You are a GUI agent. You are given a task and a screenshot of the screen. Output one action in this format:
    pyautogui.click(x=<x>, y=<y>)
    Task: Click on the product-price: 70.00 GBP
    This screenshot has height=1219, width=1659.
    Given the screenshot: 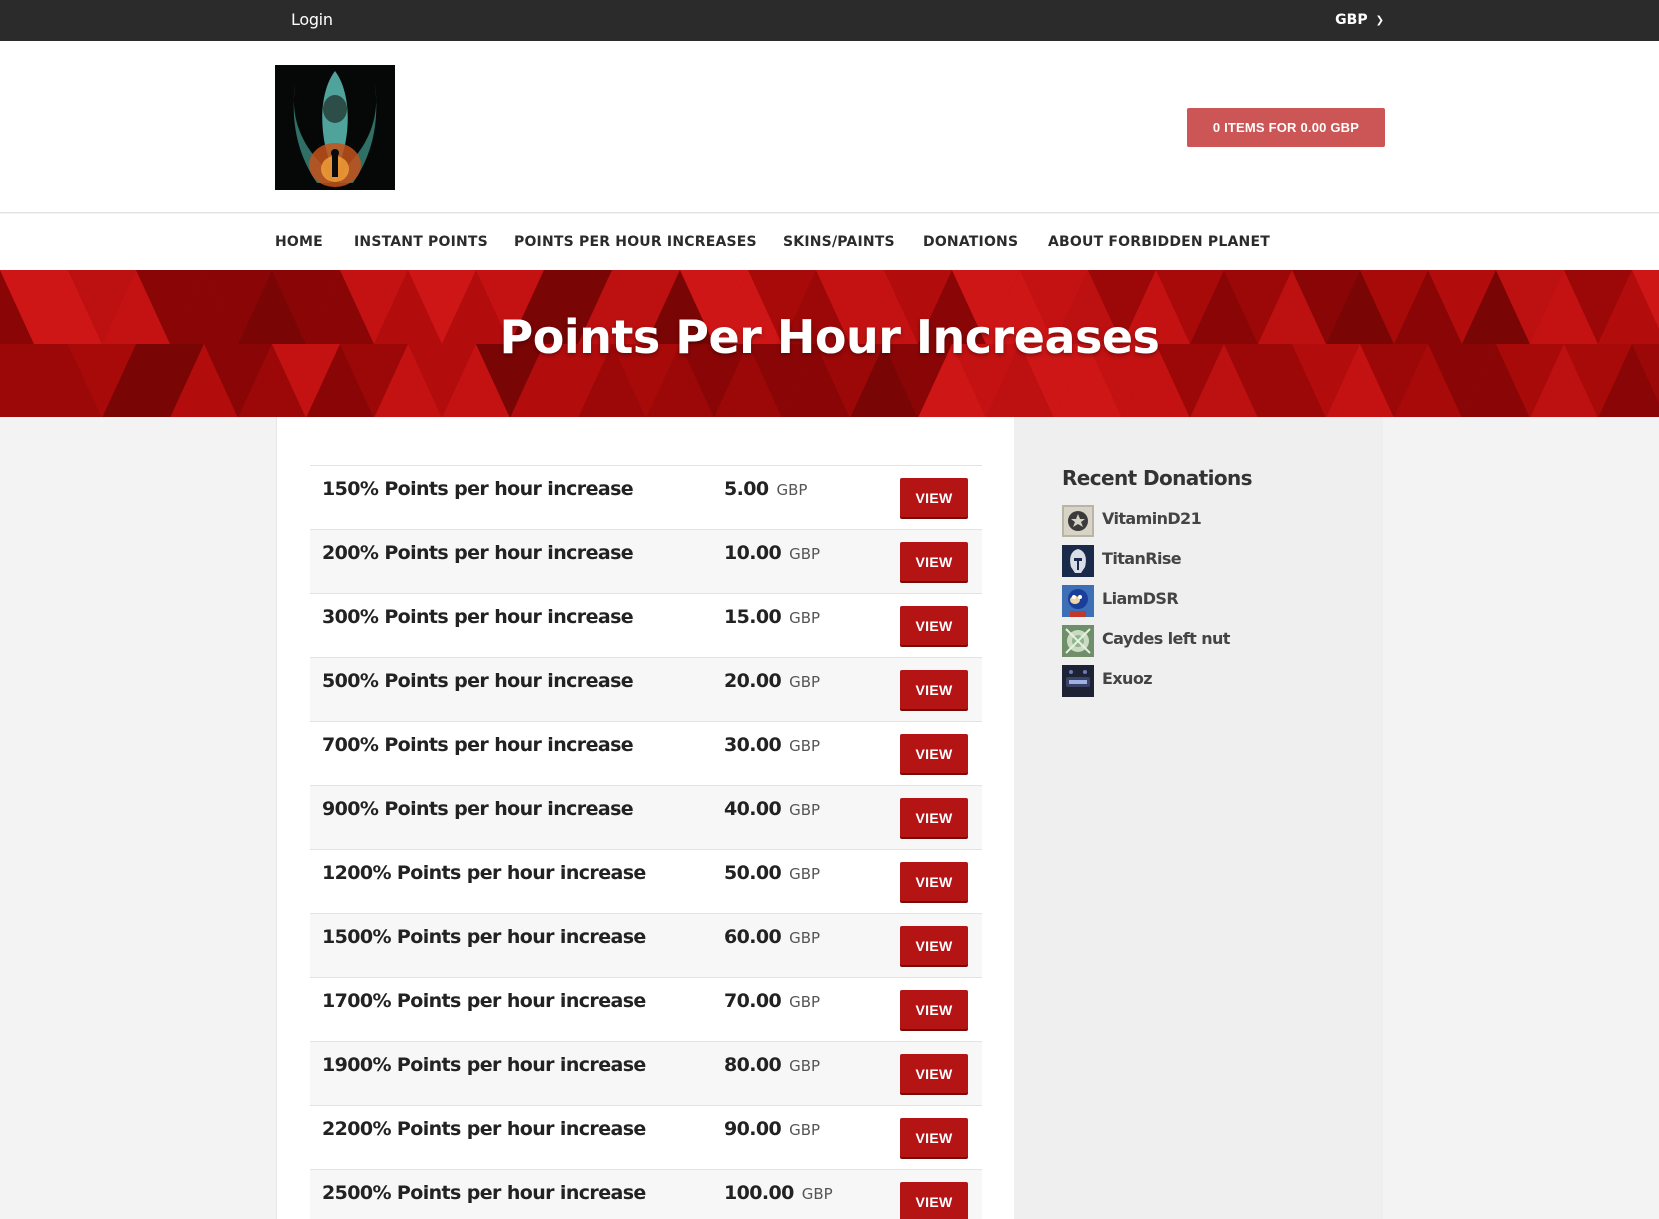 What is the action you would take?
    pyautogui.click(x=772, y=1001)
    